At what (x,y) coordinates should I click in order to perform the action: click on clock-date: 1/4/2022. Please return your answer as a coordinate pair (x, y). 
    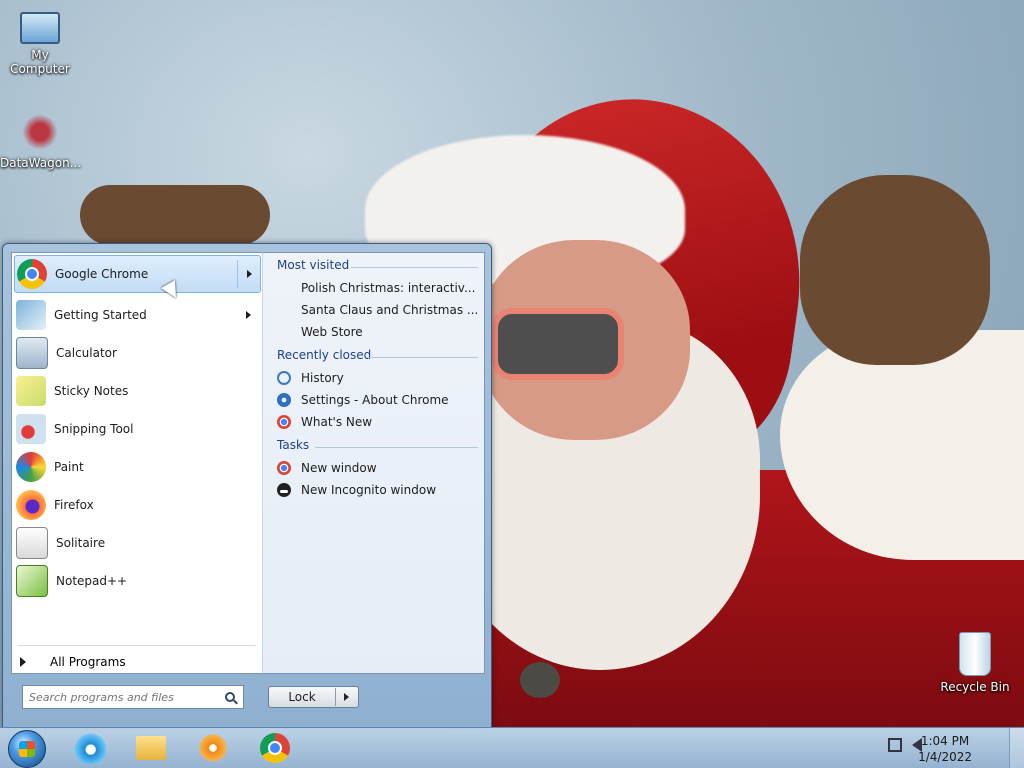
    Looking at the image, I should click on (945, 757).